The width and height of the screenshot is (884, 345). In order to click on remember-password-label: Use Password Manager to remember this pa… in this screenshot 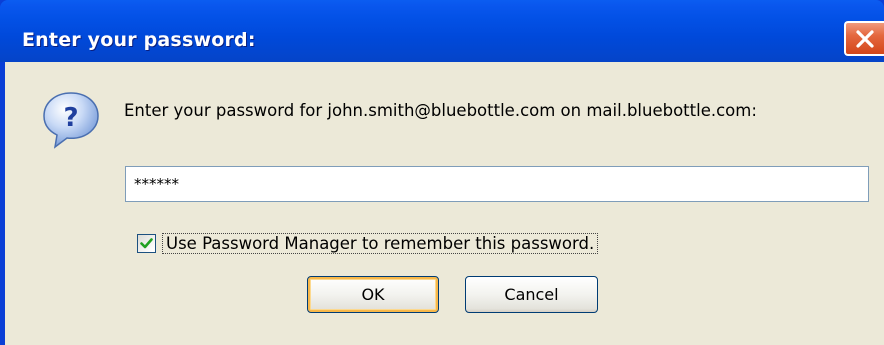, I will do `click(380, 243)`.